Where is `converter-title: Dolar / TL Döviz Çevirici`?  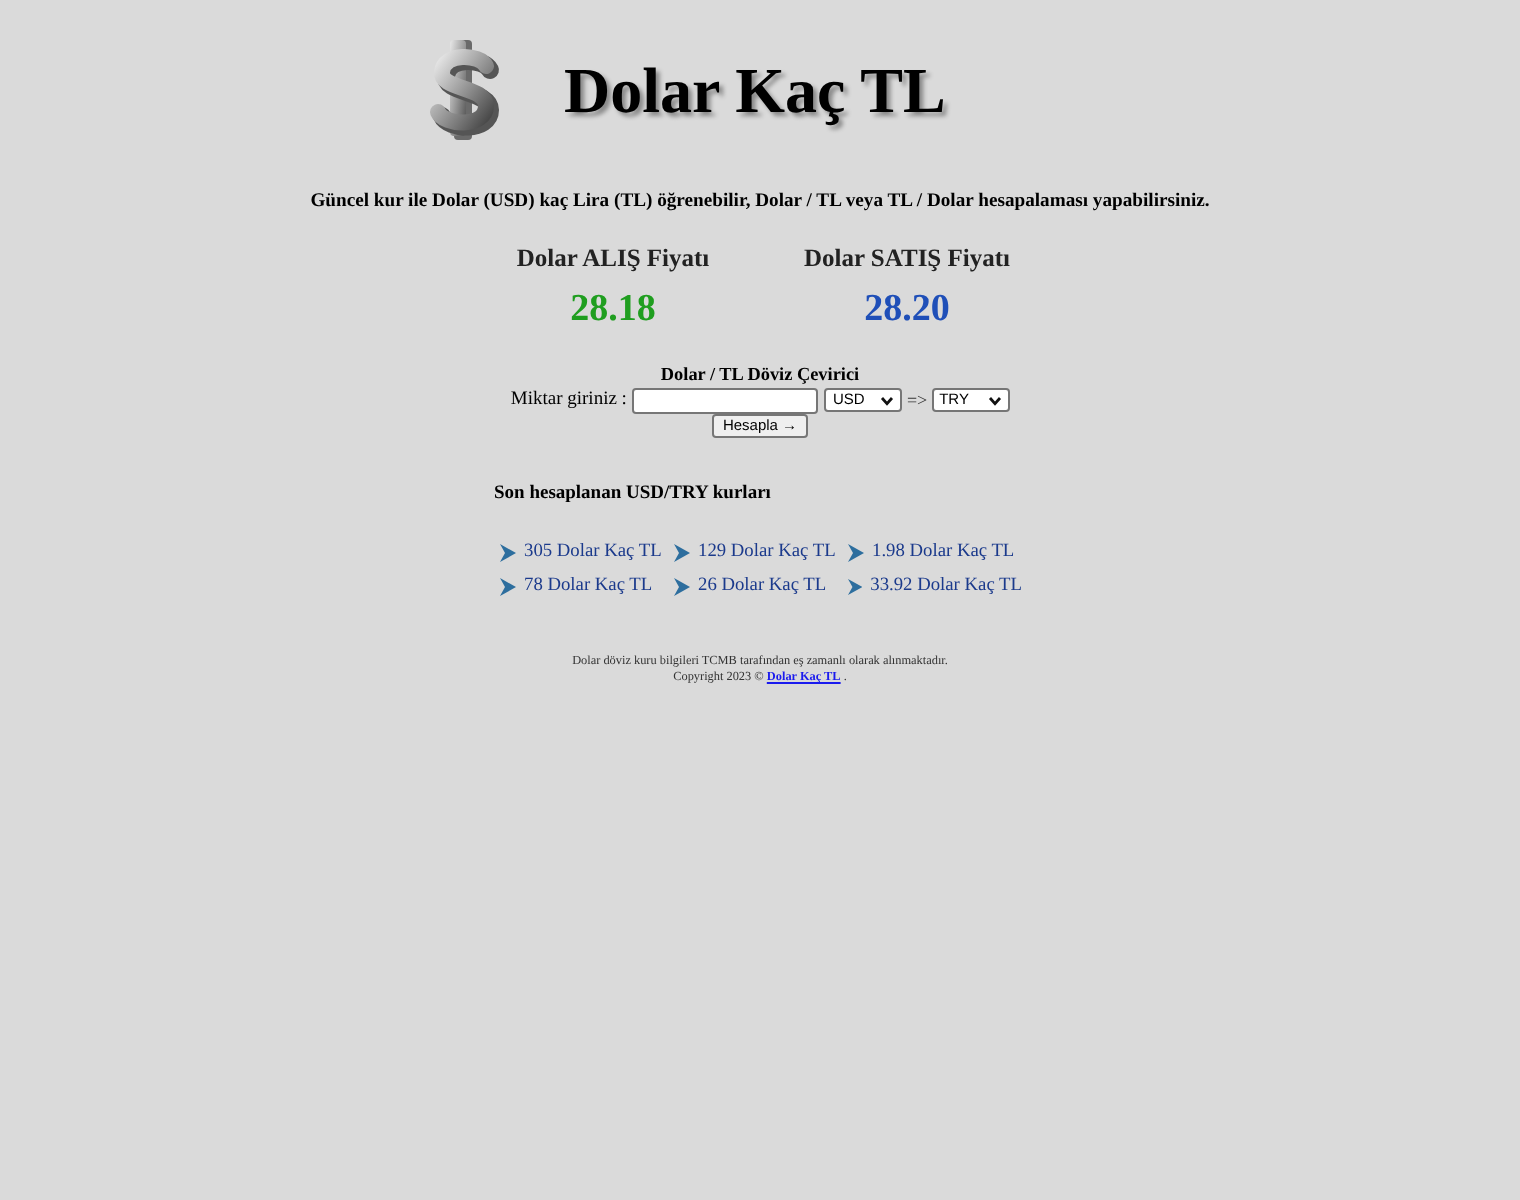
converter-title: Dolar / TL Döviz Çevirici is located at coordinates (760, 374).